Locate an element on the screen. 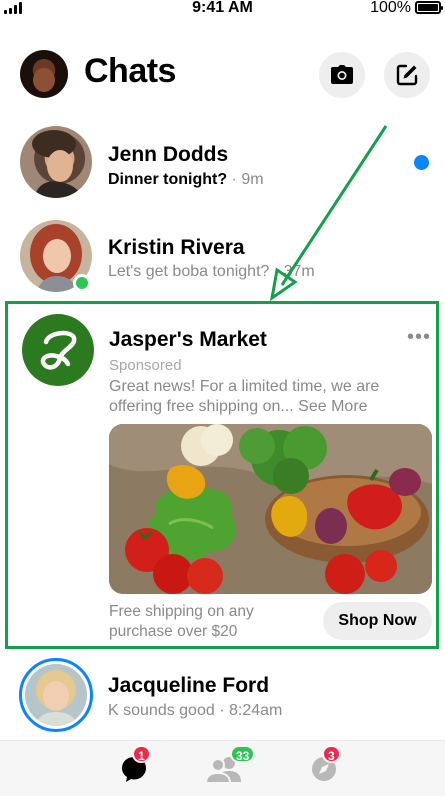 Image resolution: width=445 pixels, height=796 pixels. tab-chats: 1 is located at coordinates (134, 767).